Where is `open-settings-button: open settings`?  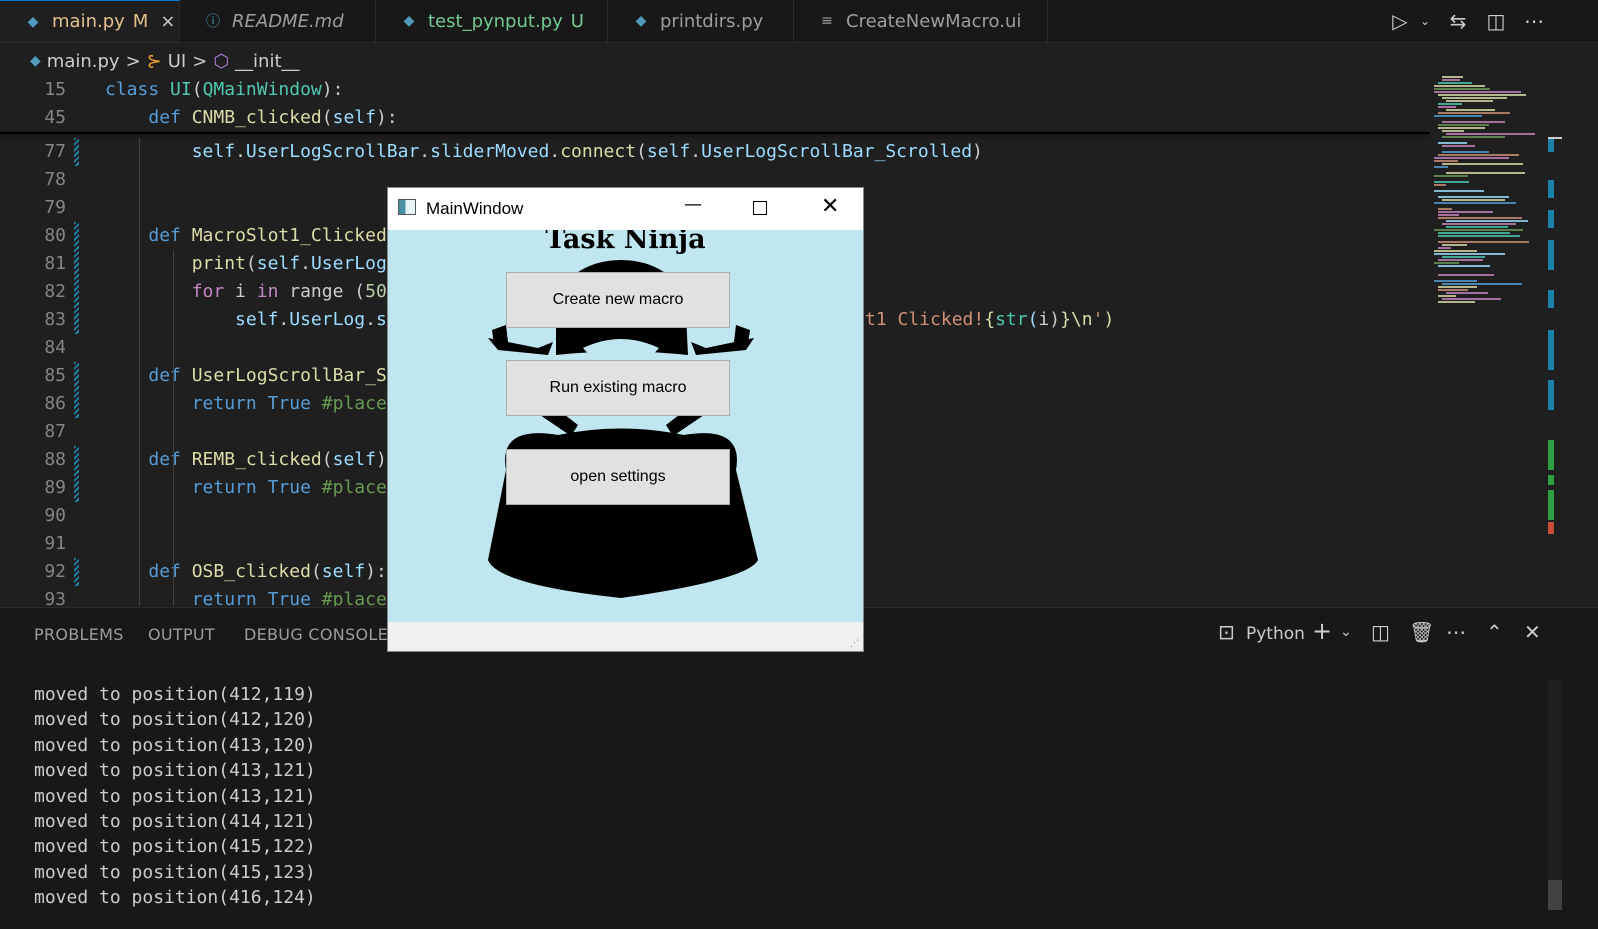
open-settings-button: open settings is located at coordinates (618, 477).